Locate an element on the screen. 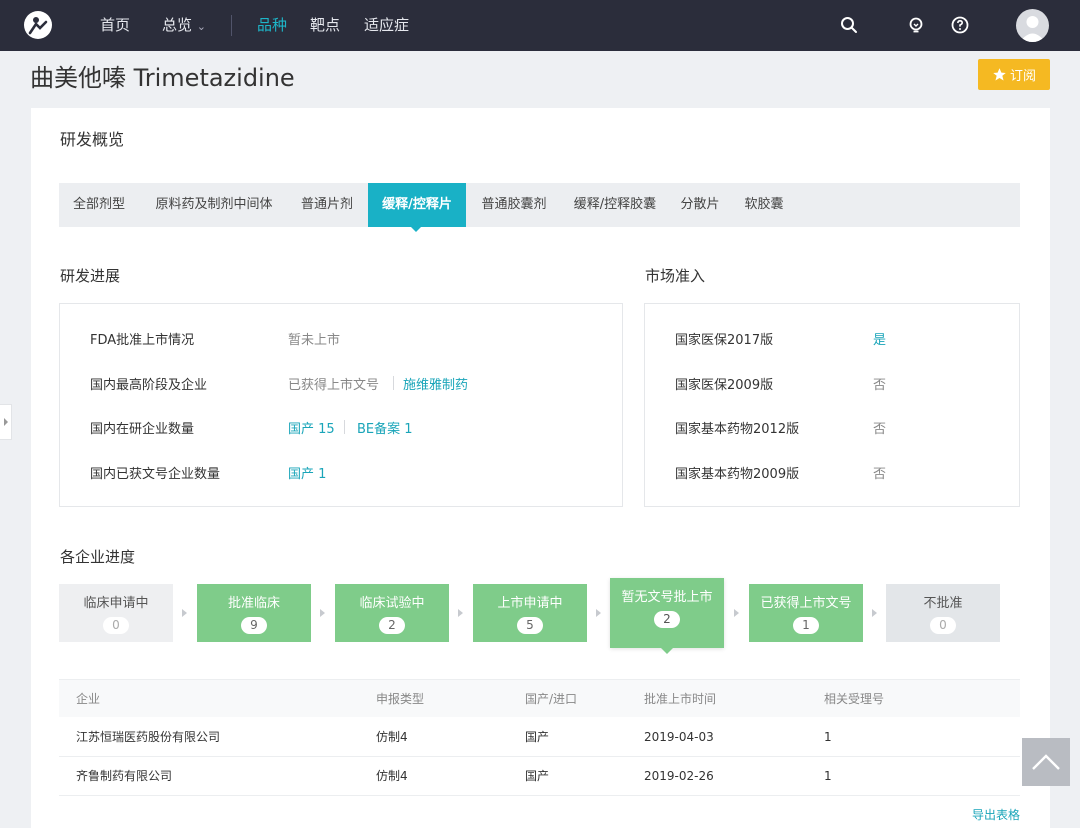  tab-softgel: 软胶囊 is located at coordinates (764, 205).